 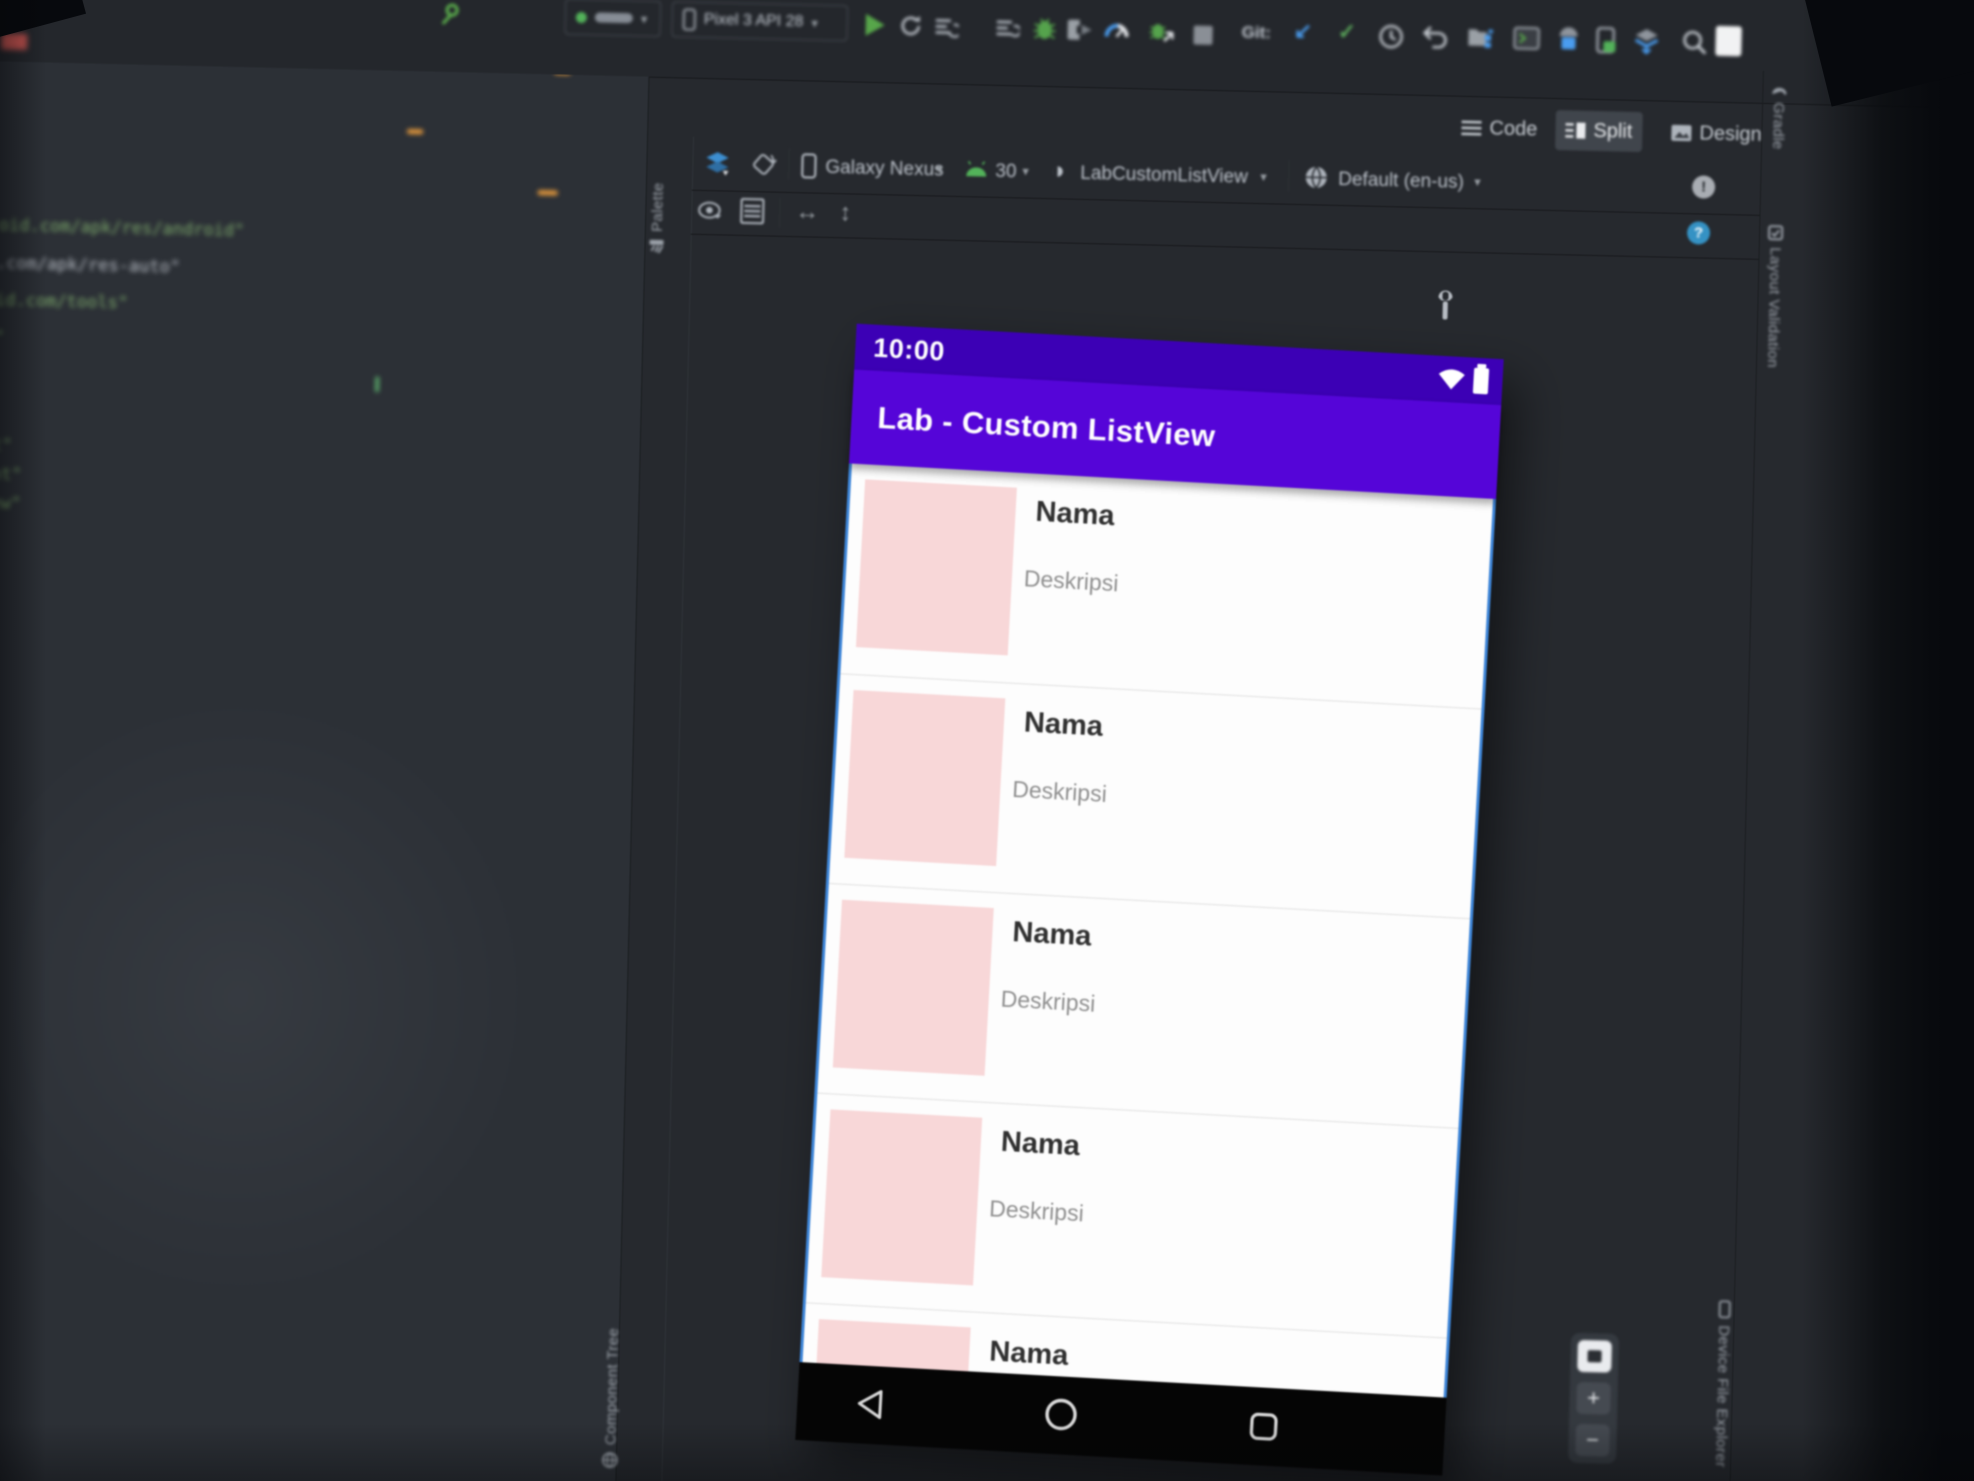 I want to click on run-button, so click(x=874, y=25).